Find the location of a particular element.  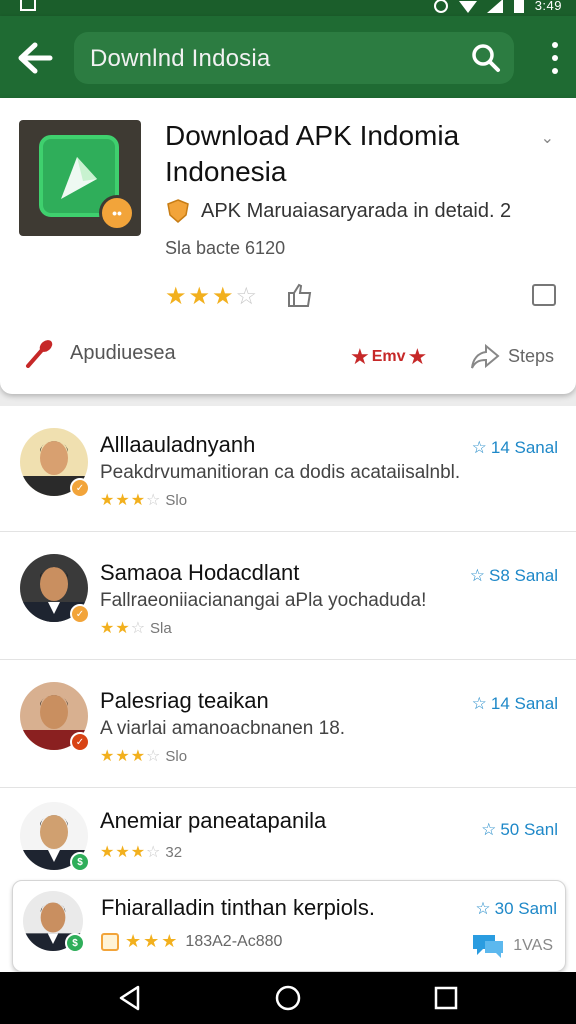

square-recents-icon is located at coordinates (446, 998).